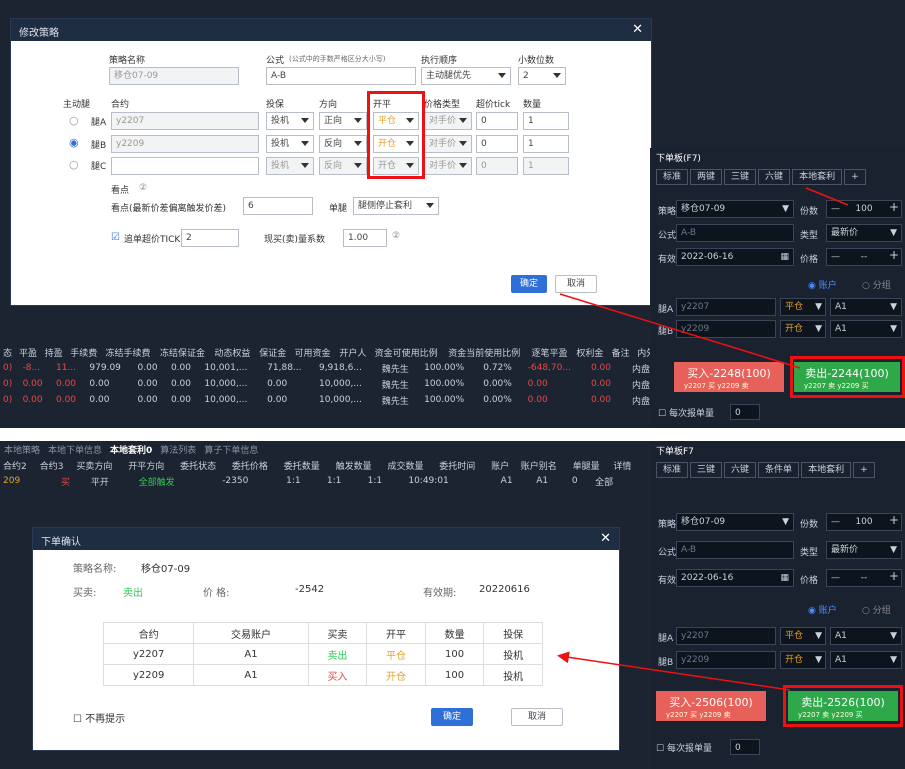 This screenshot has height=769, width=905. I want to click on annotation-arrows-bottom, so click(674, 671).